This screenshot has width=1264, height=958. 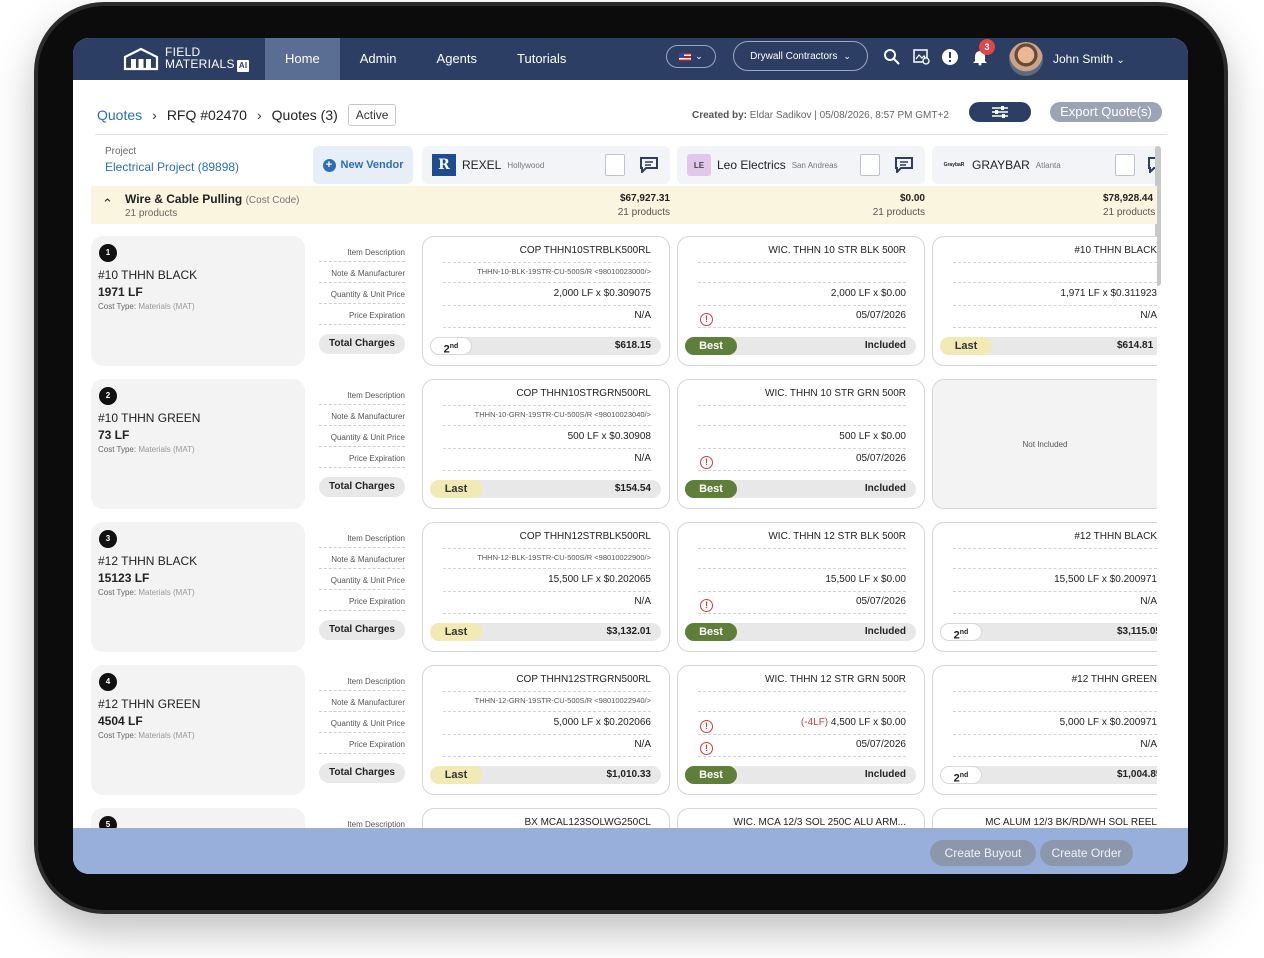 I want to click on quote-quantity-price: 2,000 LF x $0.00, so click(x=802, y=297).